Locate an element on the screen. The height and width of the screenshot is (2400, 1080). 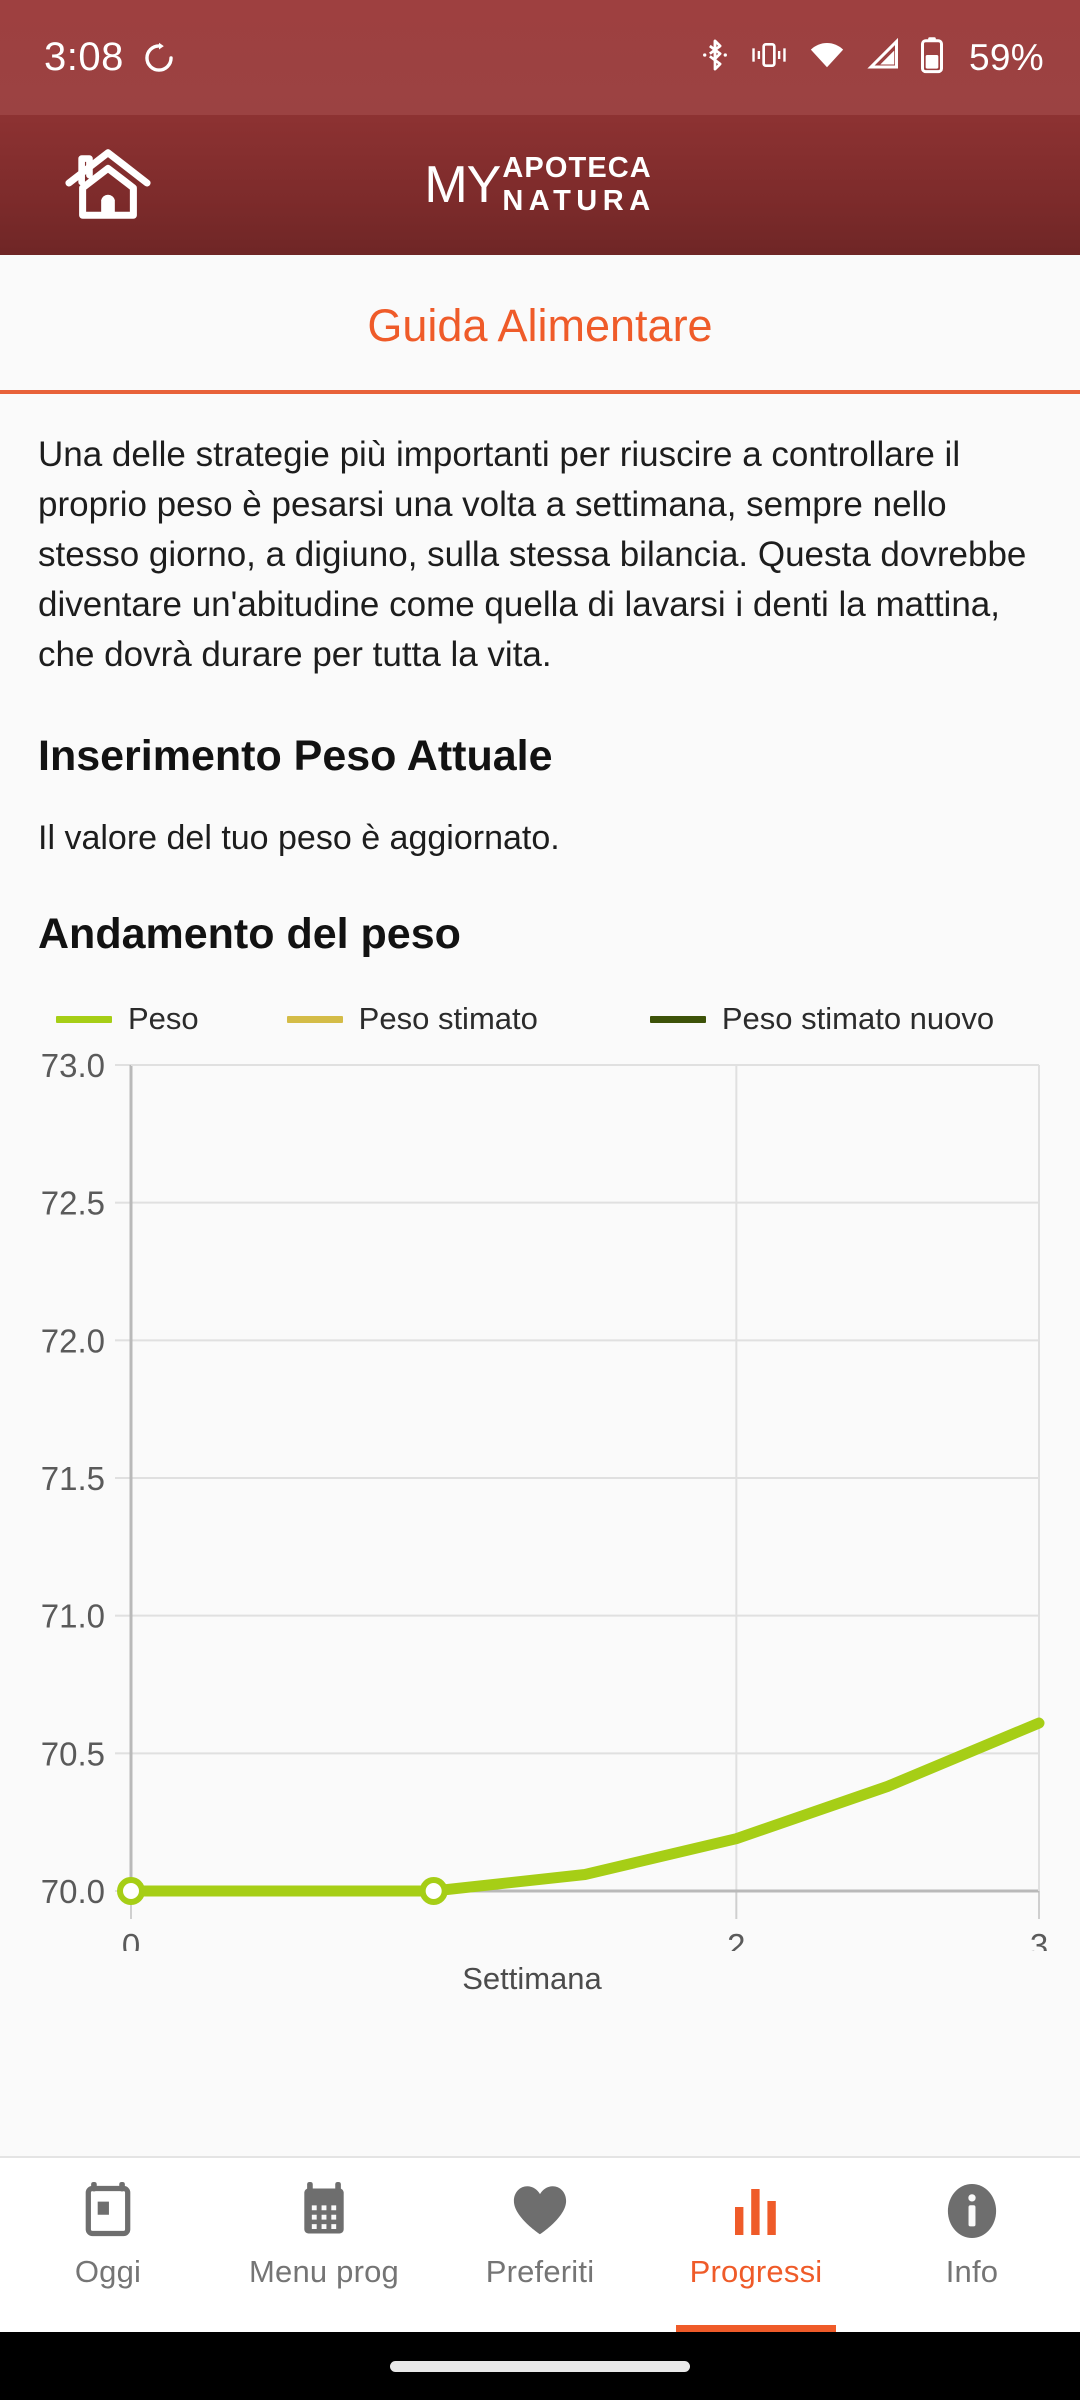
status-bar-icons: 59% is located at coordinates (871, 57).